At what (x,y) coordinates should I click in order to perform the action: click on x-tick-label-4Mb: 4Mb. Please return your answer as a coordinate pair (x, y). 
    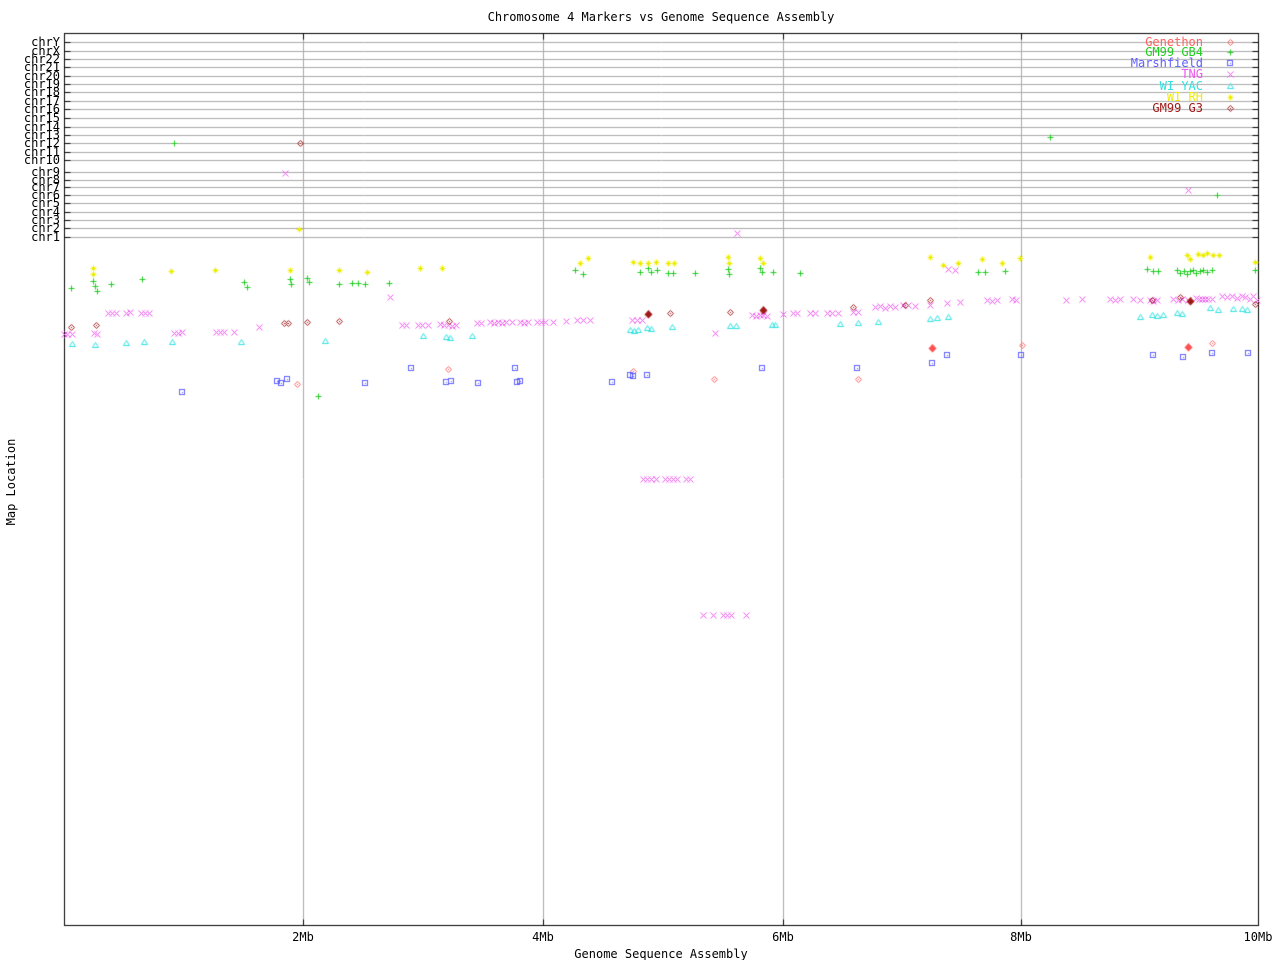
    Looking at the image, I should click on (543, 937).